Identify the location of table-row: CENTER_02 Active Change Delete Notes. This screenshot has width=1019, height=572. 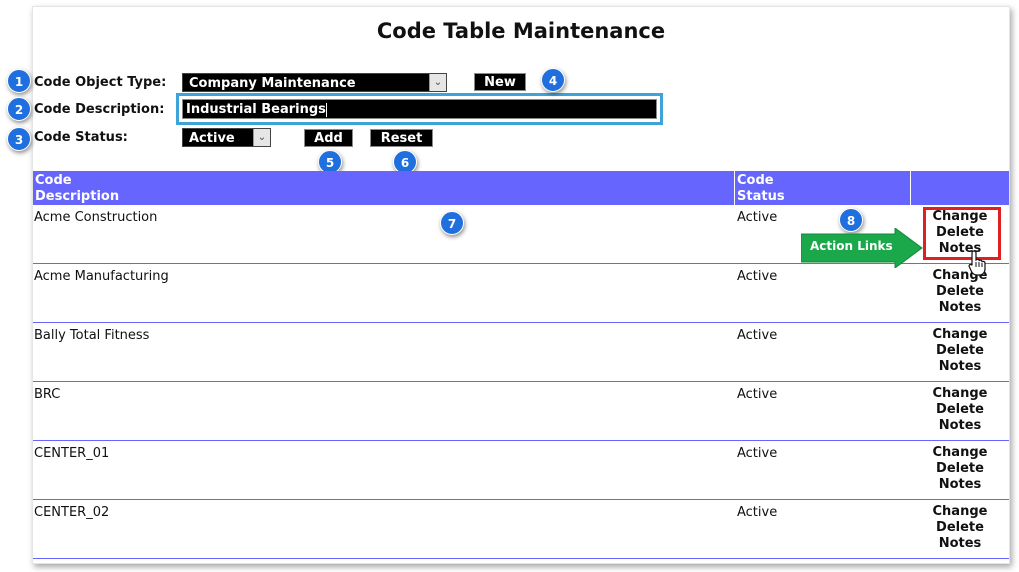
(521, 529).